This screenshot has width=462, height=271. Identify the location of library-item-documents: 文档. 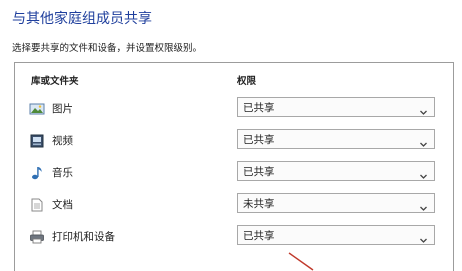
(51, 204).